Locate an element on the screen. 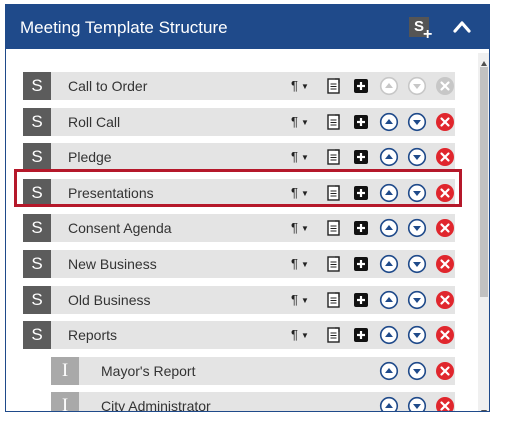 The height and width of the screenshot is (424, 505). section-row: S Old Business ¶ ▼ is located at coordinates (239, 300).